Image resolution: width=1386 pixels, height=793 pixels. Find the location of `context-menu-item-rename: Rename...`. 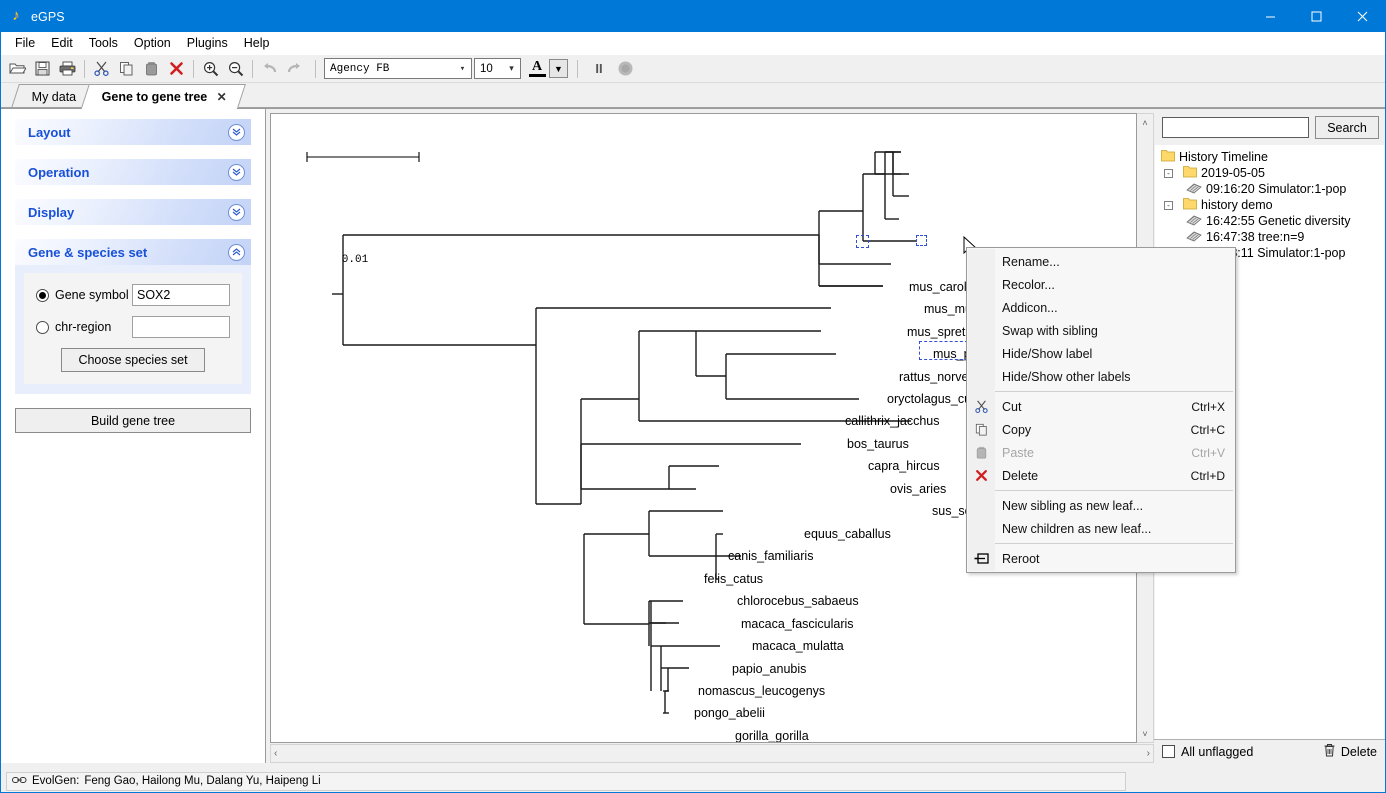

context-menu-item-rename: Rename... is located at coordinates (1101, 261).